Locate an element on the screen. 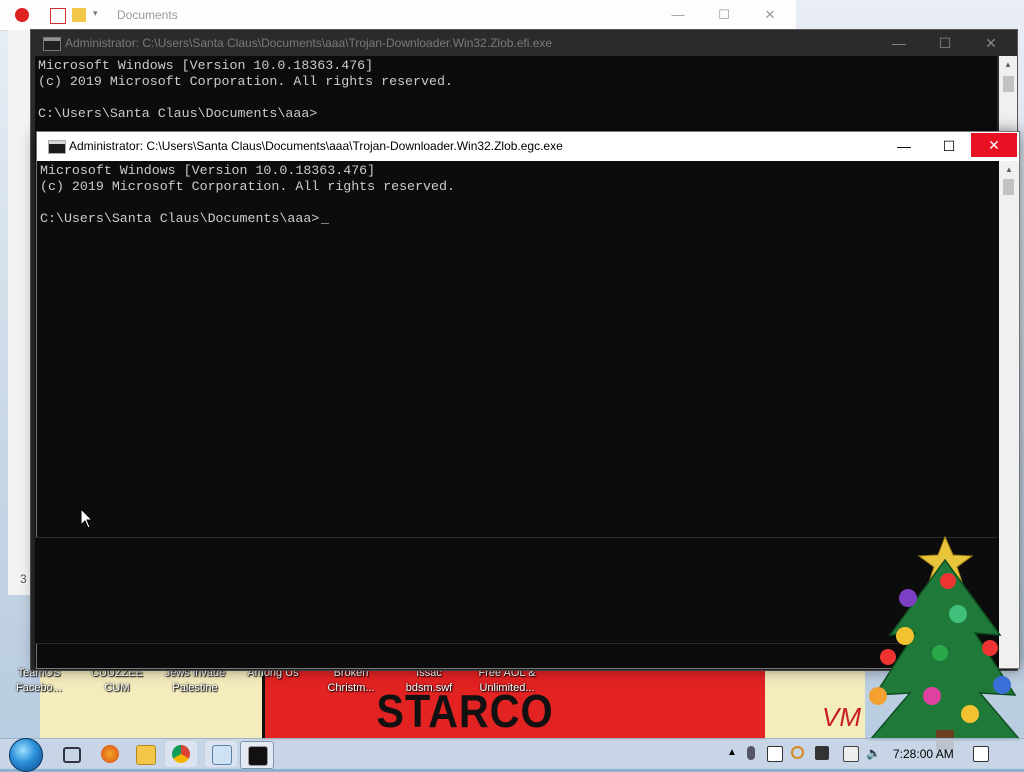 The image size is (1024, 772). taskbar-chrome is located at coordinates (181, 754).